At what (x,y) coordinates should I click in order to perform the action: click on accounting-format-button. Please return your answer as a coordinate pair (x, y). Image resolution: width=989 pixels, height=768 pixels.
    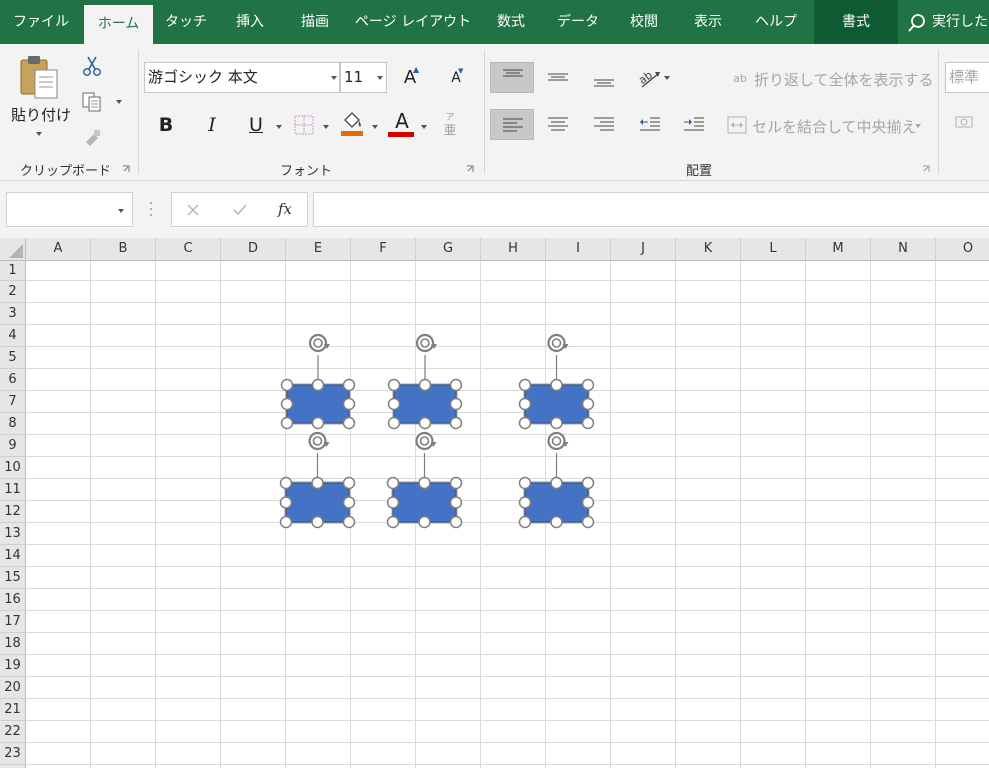
    Looking at the image, I should click on (965, 123).